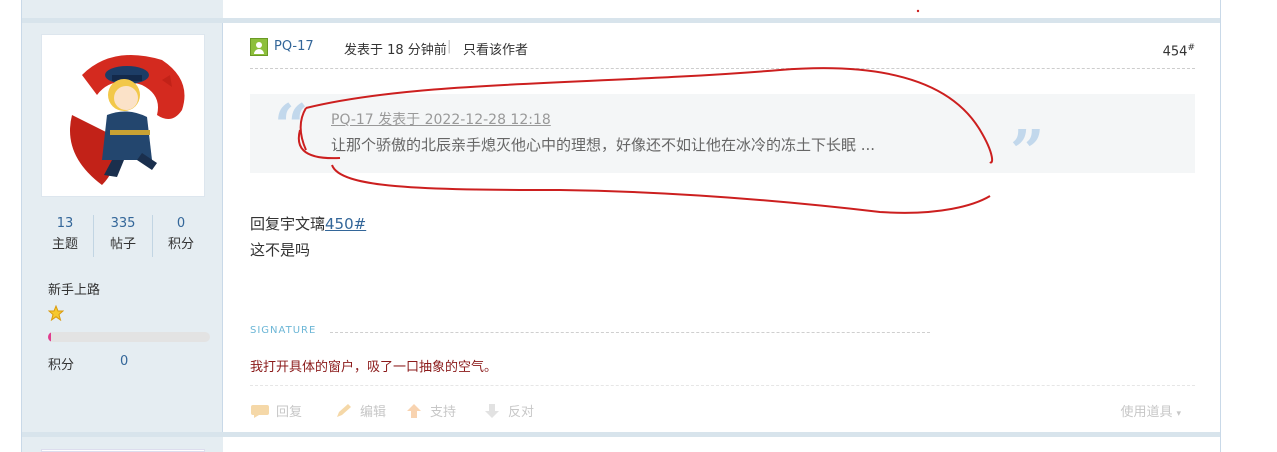 Image resolution: width=1277 pixels, height=452 pixels. I want to click on support-label: 支持, so click(443, 412).